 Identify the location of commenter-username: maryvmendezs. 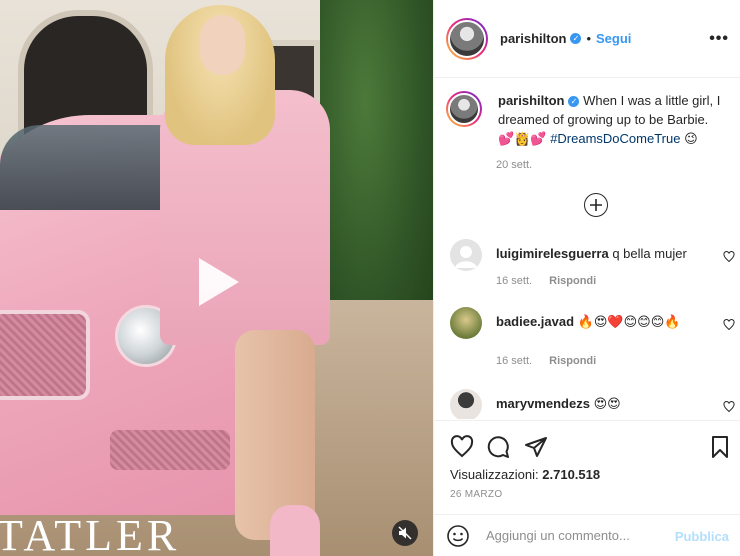
(543, 403).